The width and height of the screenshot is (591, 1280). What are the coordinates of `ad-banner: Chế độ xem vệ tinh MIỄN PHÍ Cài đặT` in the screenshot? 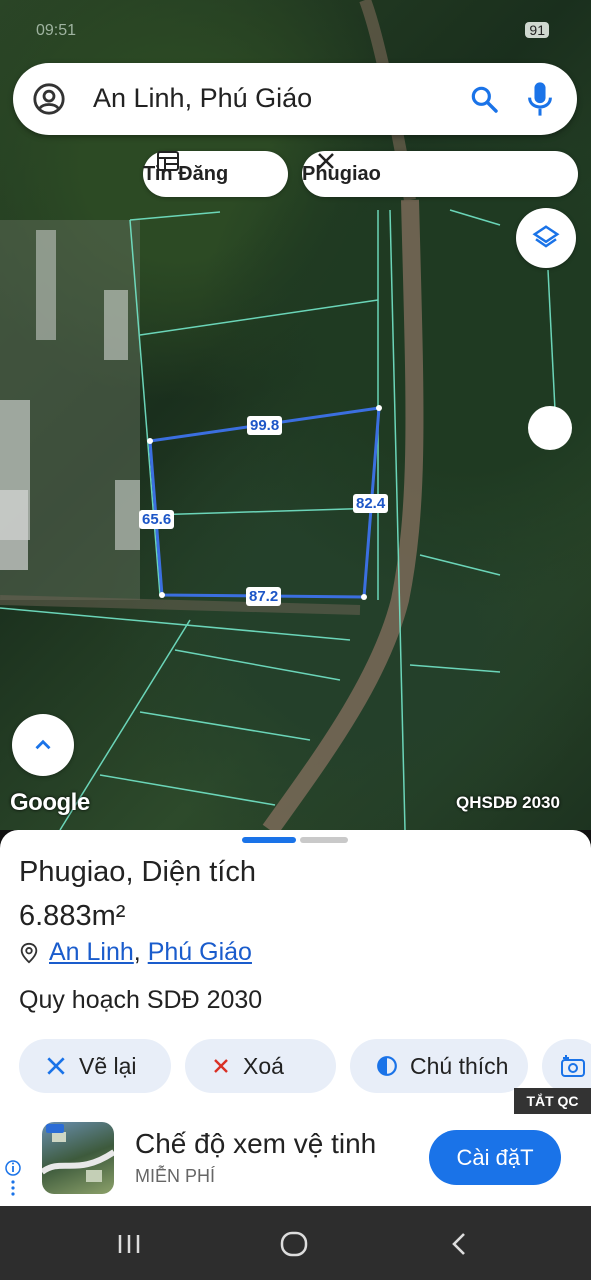 It's located at (295, 1160).